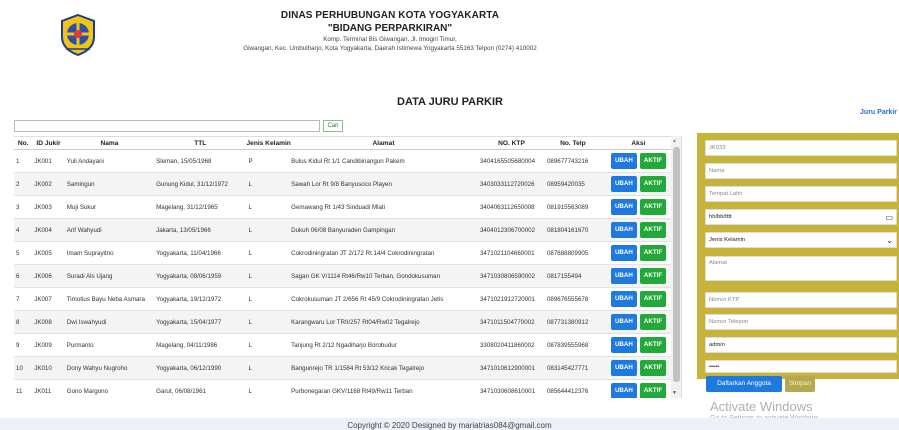  Describe the element at coordinates (200, 299) in the screenshot. I see `cell-ttl: Yogyakarta, 19/12/1972` at that location.